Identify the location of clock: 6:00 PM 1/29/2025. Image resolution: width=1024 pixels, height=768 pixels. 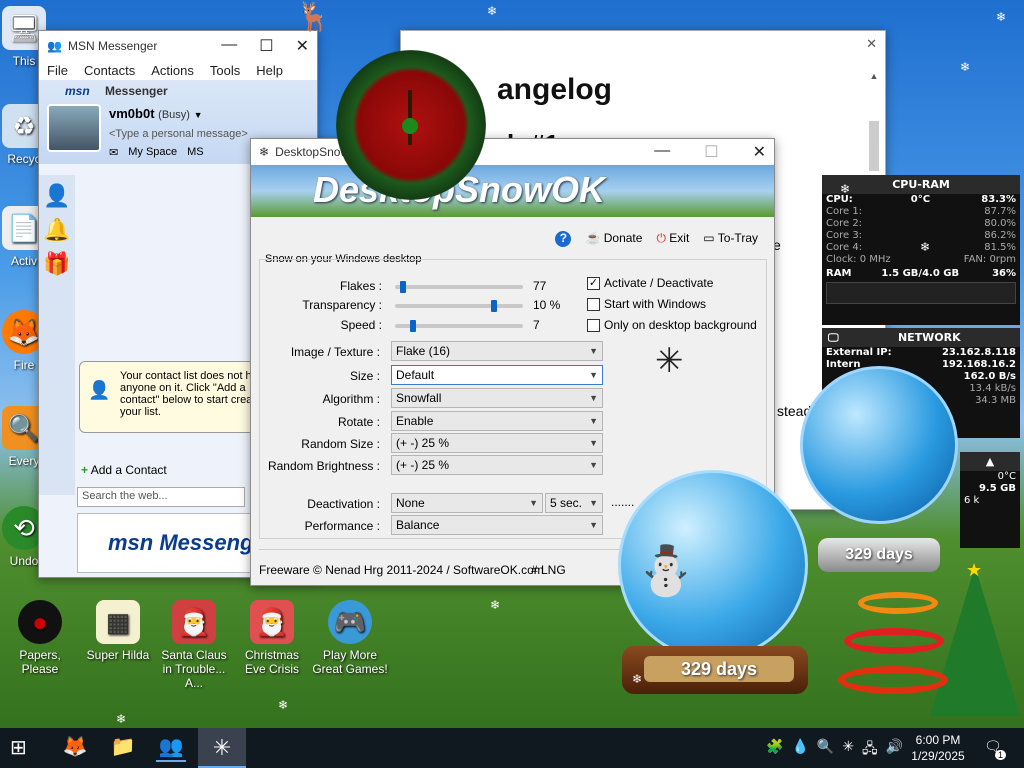
(938, 748).